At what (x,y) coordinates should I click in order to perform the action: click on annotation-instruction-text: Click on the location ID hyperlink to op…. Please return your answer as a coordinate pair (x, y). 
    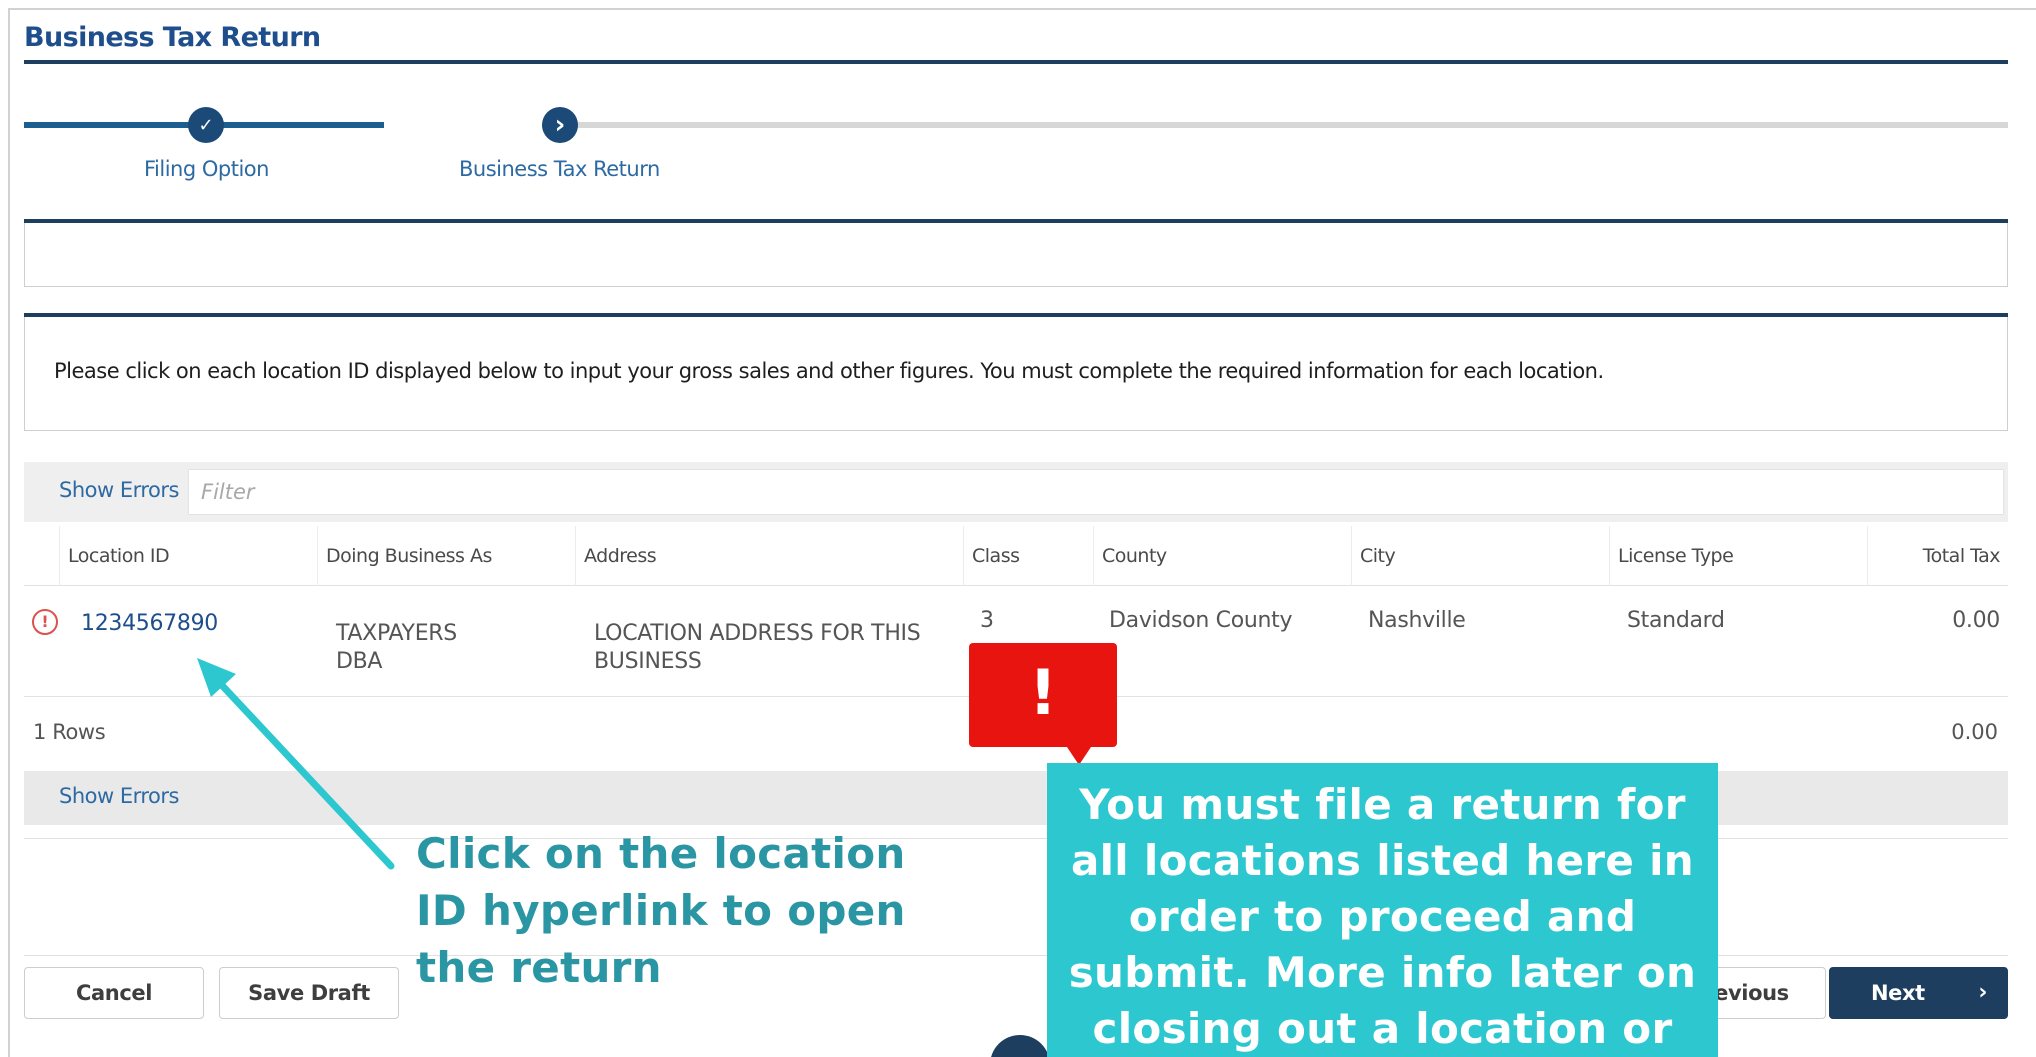
    Looking at the image, I should click on (661, 910).